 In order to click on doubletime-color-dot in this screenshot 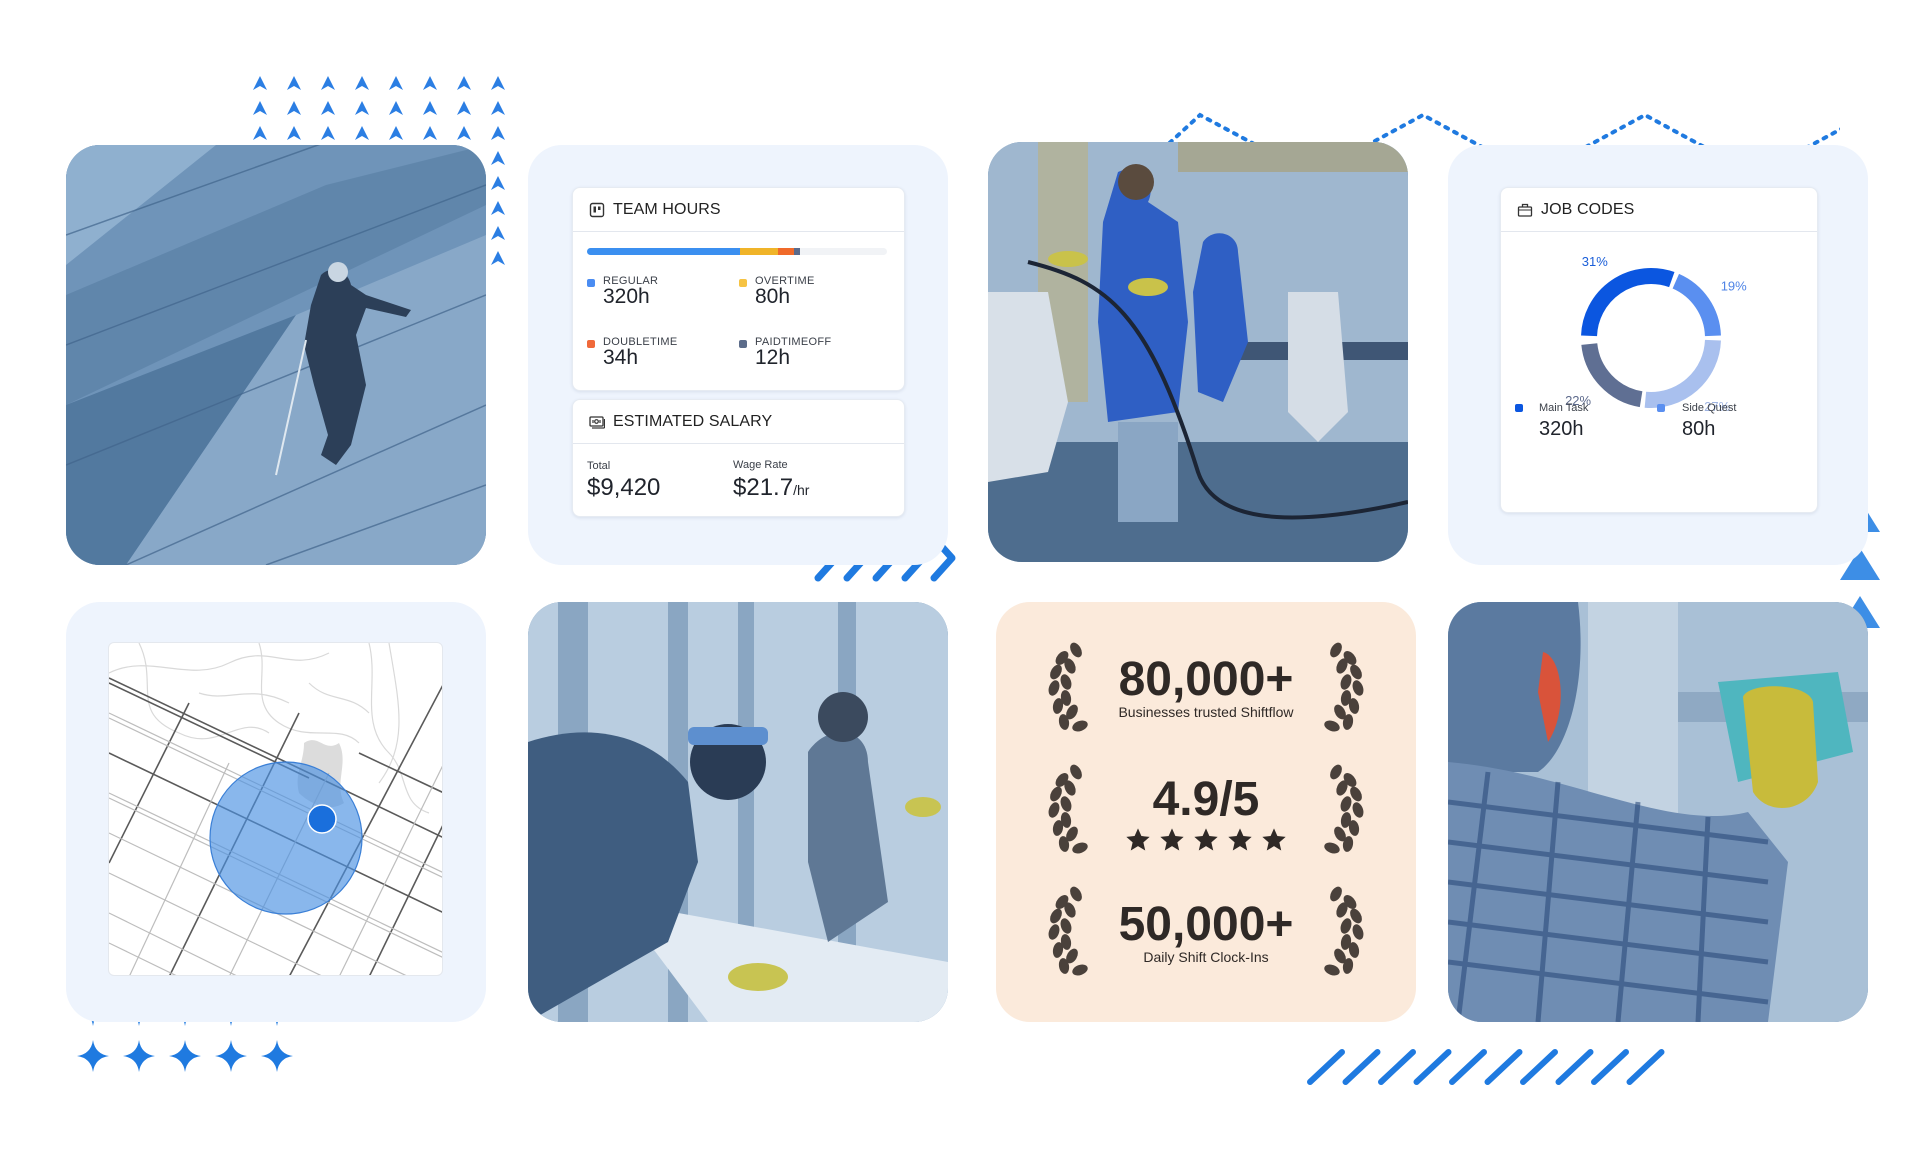, I will do `click(591, 344)`.